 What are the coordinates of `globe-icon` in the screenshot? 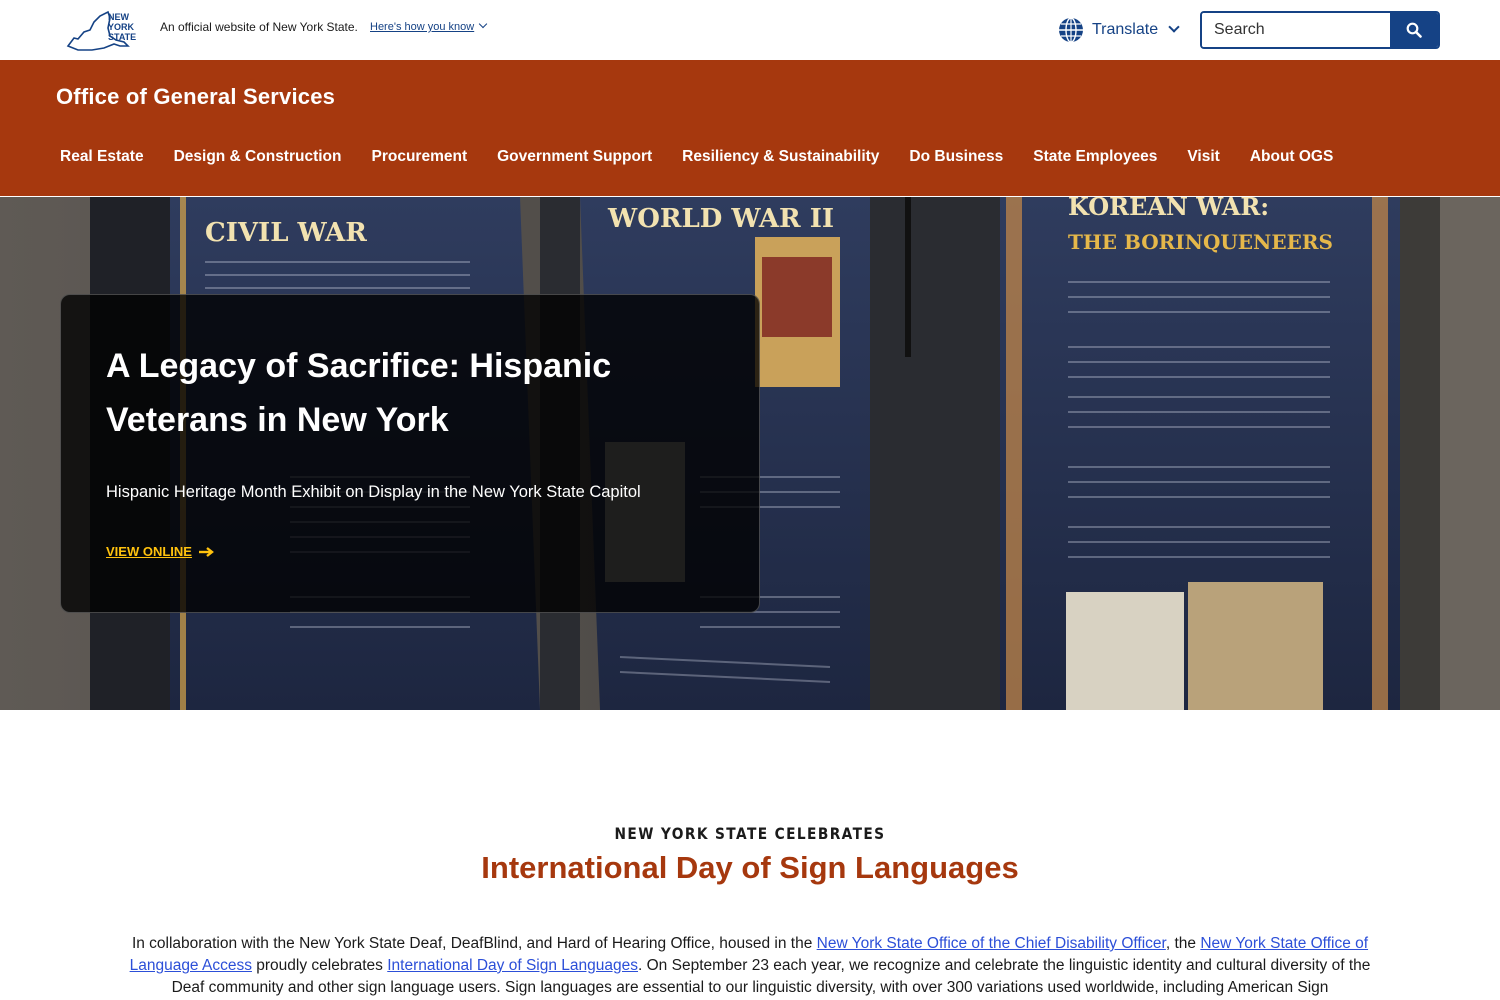 It's located at (1071, 30).